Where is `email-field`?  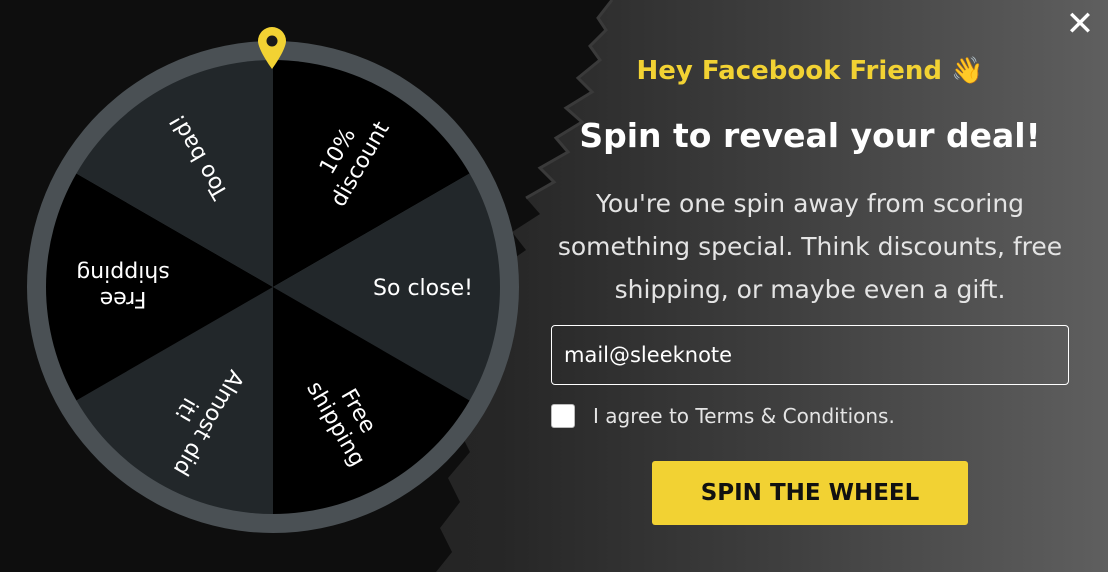
email-field is located at coordinates (810, 355).